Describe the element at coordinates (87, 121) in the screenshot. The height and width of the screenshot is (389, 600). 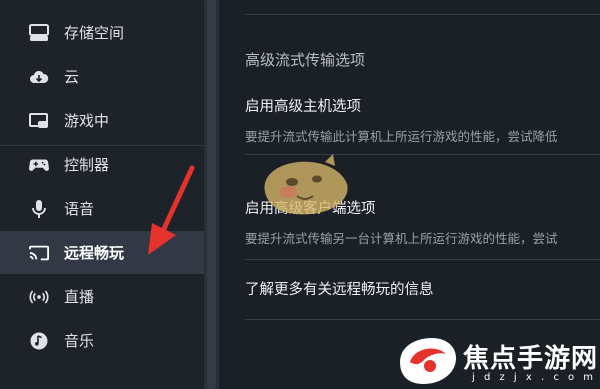
I see `sidebar-item-label: 游戏中` at that location.